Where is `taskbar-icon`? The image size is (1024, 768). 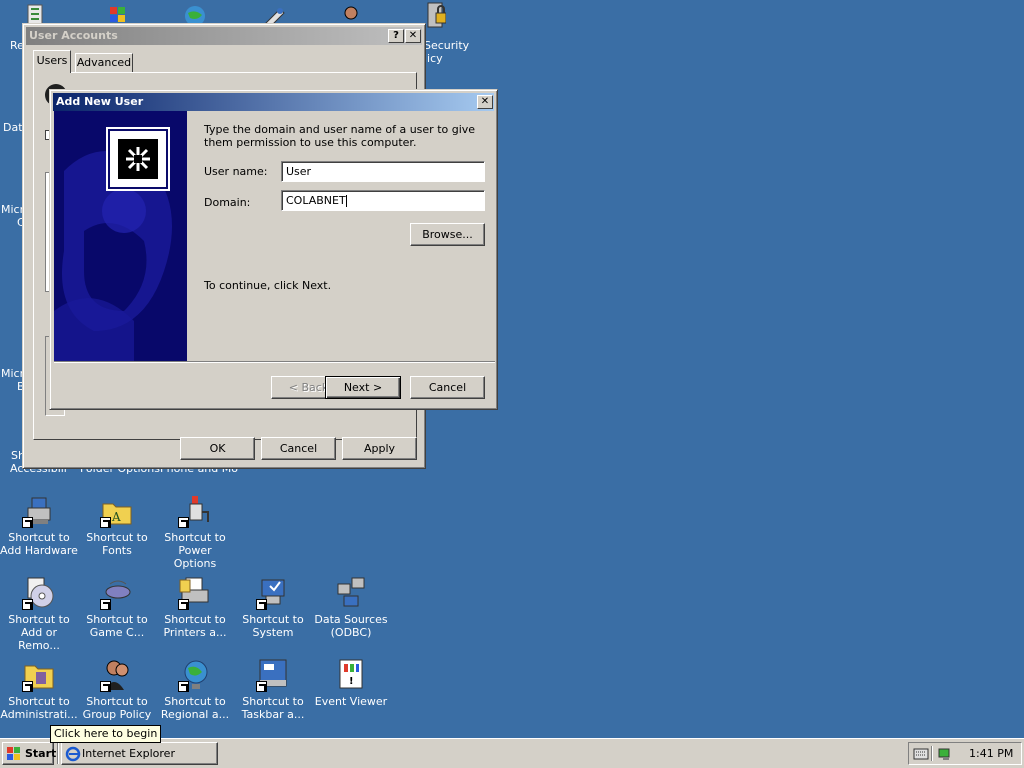
taskbar-icon is located at coordinates (273, 675).